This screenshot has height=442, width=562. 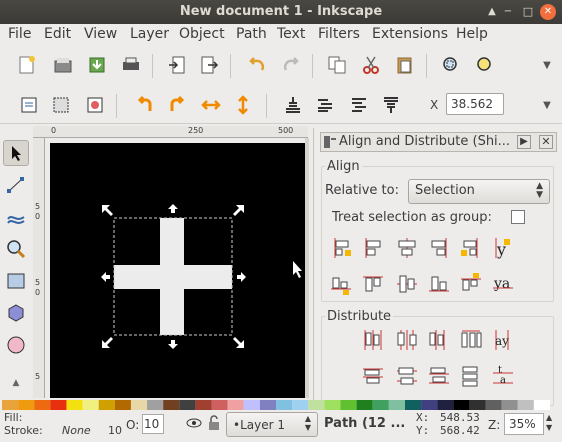 I want to click on toolbar-overflow-icon: ▼, so click(x=547, y=65).